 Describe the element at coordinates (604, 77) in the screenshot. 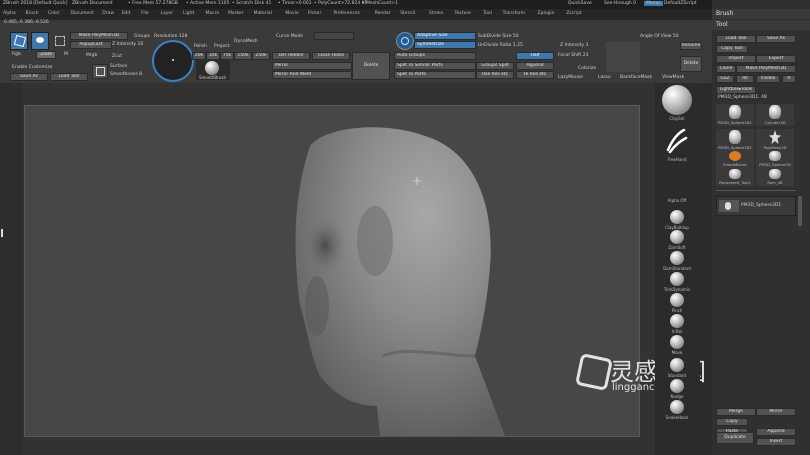

I see `lasso-button: Lasso` at that location.